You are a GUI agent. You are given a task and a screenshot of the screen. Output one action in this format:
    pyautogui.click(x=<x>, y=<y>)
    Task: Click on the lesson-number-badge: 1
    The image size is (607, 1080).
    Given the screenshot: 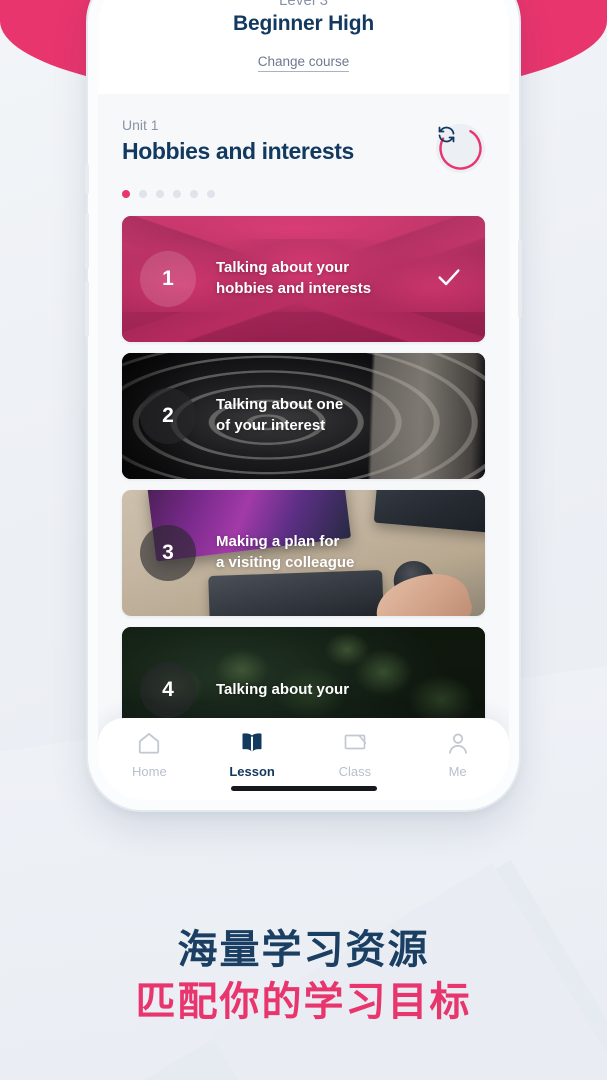 What is the action you would take?
    pyautogui.click(x=168, y=279)
    